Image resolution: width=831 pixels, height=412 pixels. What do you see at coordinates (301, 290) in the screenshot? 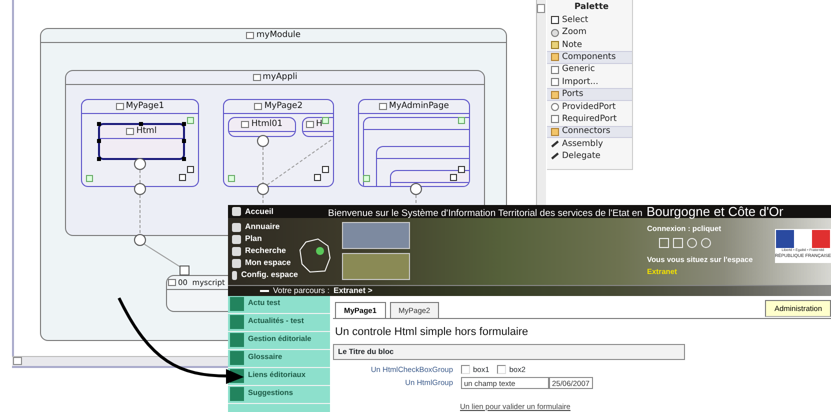
I see `breadcrumb-label: Votre parcours :` at bounding box center [301, 290].